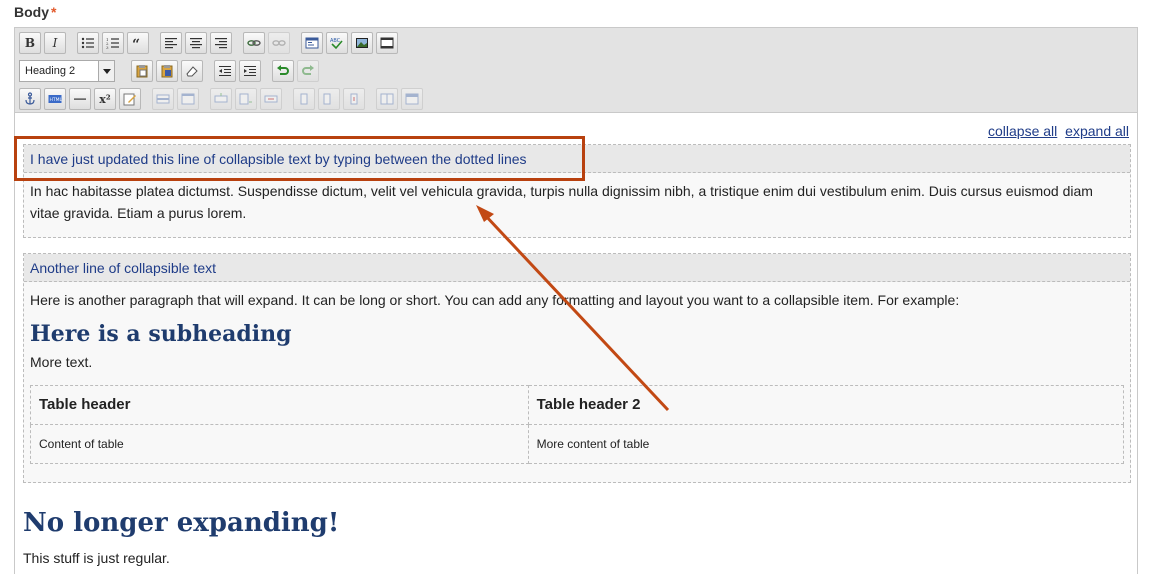  I want to click on edit-source-button, so click(130, 99).